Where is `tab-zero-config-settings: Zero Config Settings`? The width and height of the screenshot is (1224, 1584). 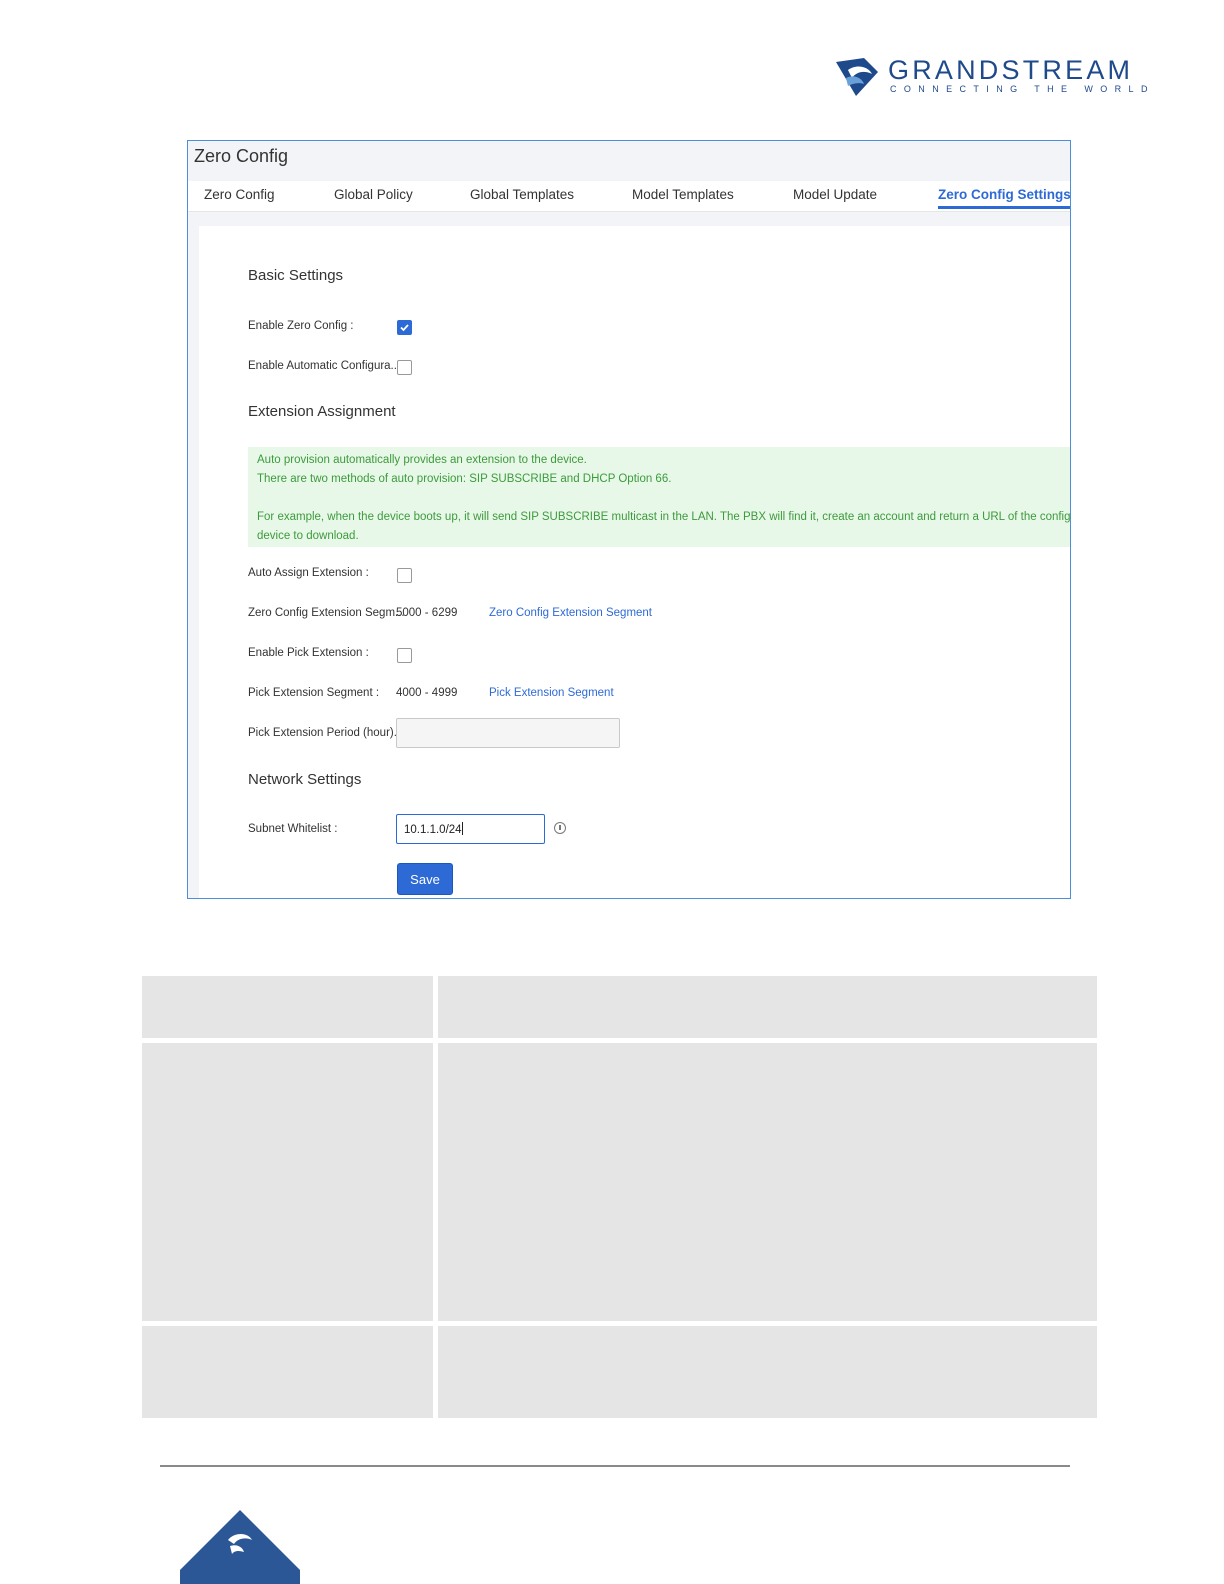 tab-zero-config-settings: Zero Config Settings is located at coordinates (1004, 198).